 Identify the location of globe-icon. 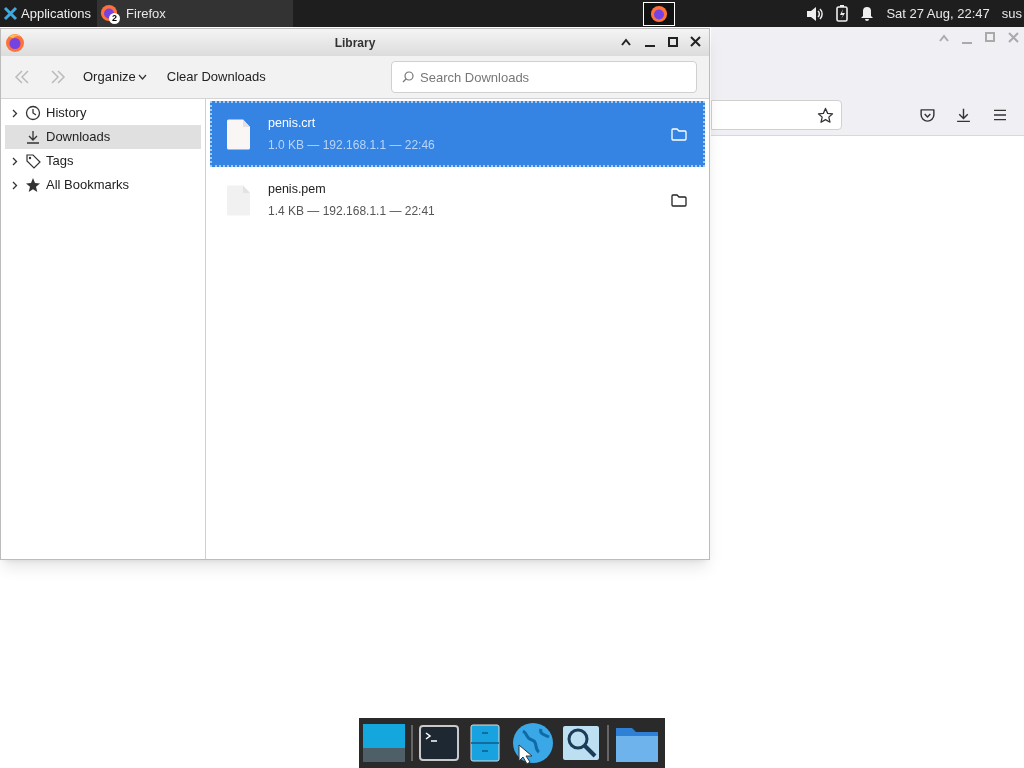
(533, 743).